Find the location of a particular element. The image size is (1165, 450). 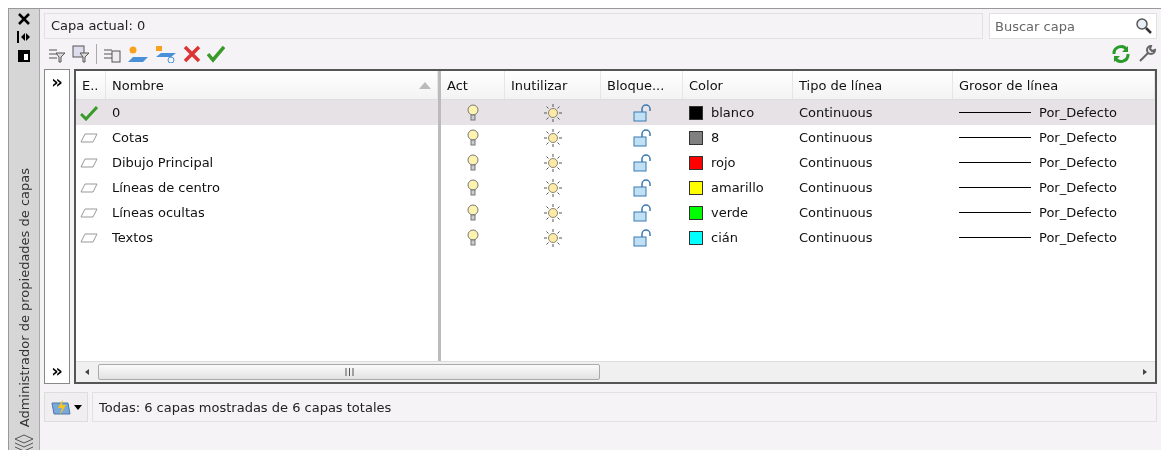

layer-name: Cotas is located at coordinates (130, 137).